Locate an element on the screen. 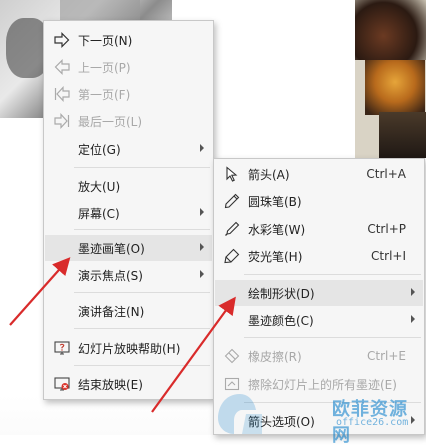 This screenshot has height=447, width=426. help-icon is located at coordinates (62, 348).